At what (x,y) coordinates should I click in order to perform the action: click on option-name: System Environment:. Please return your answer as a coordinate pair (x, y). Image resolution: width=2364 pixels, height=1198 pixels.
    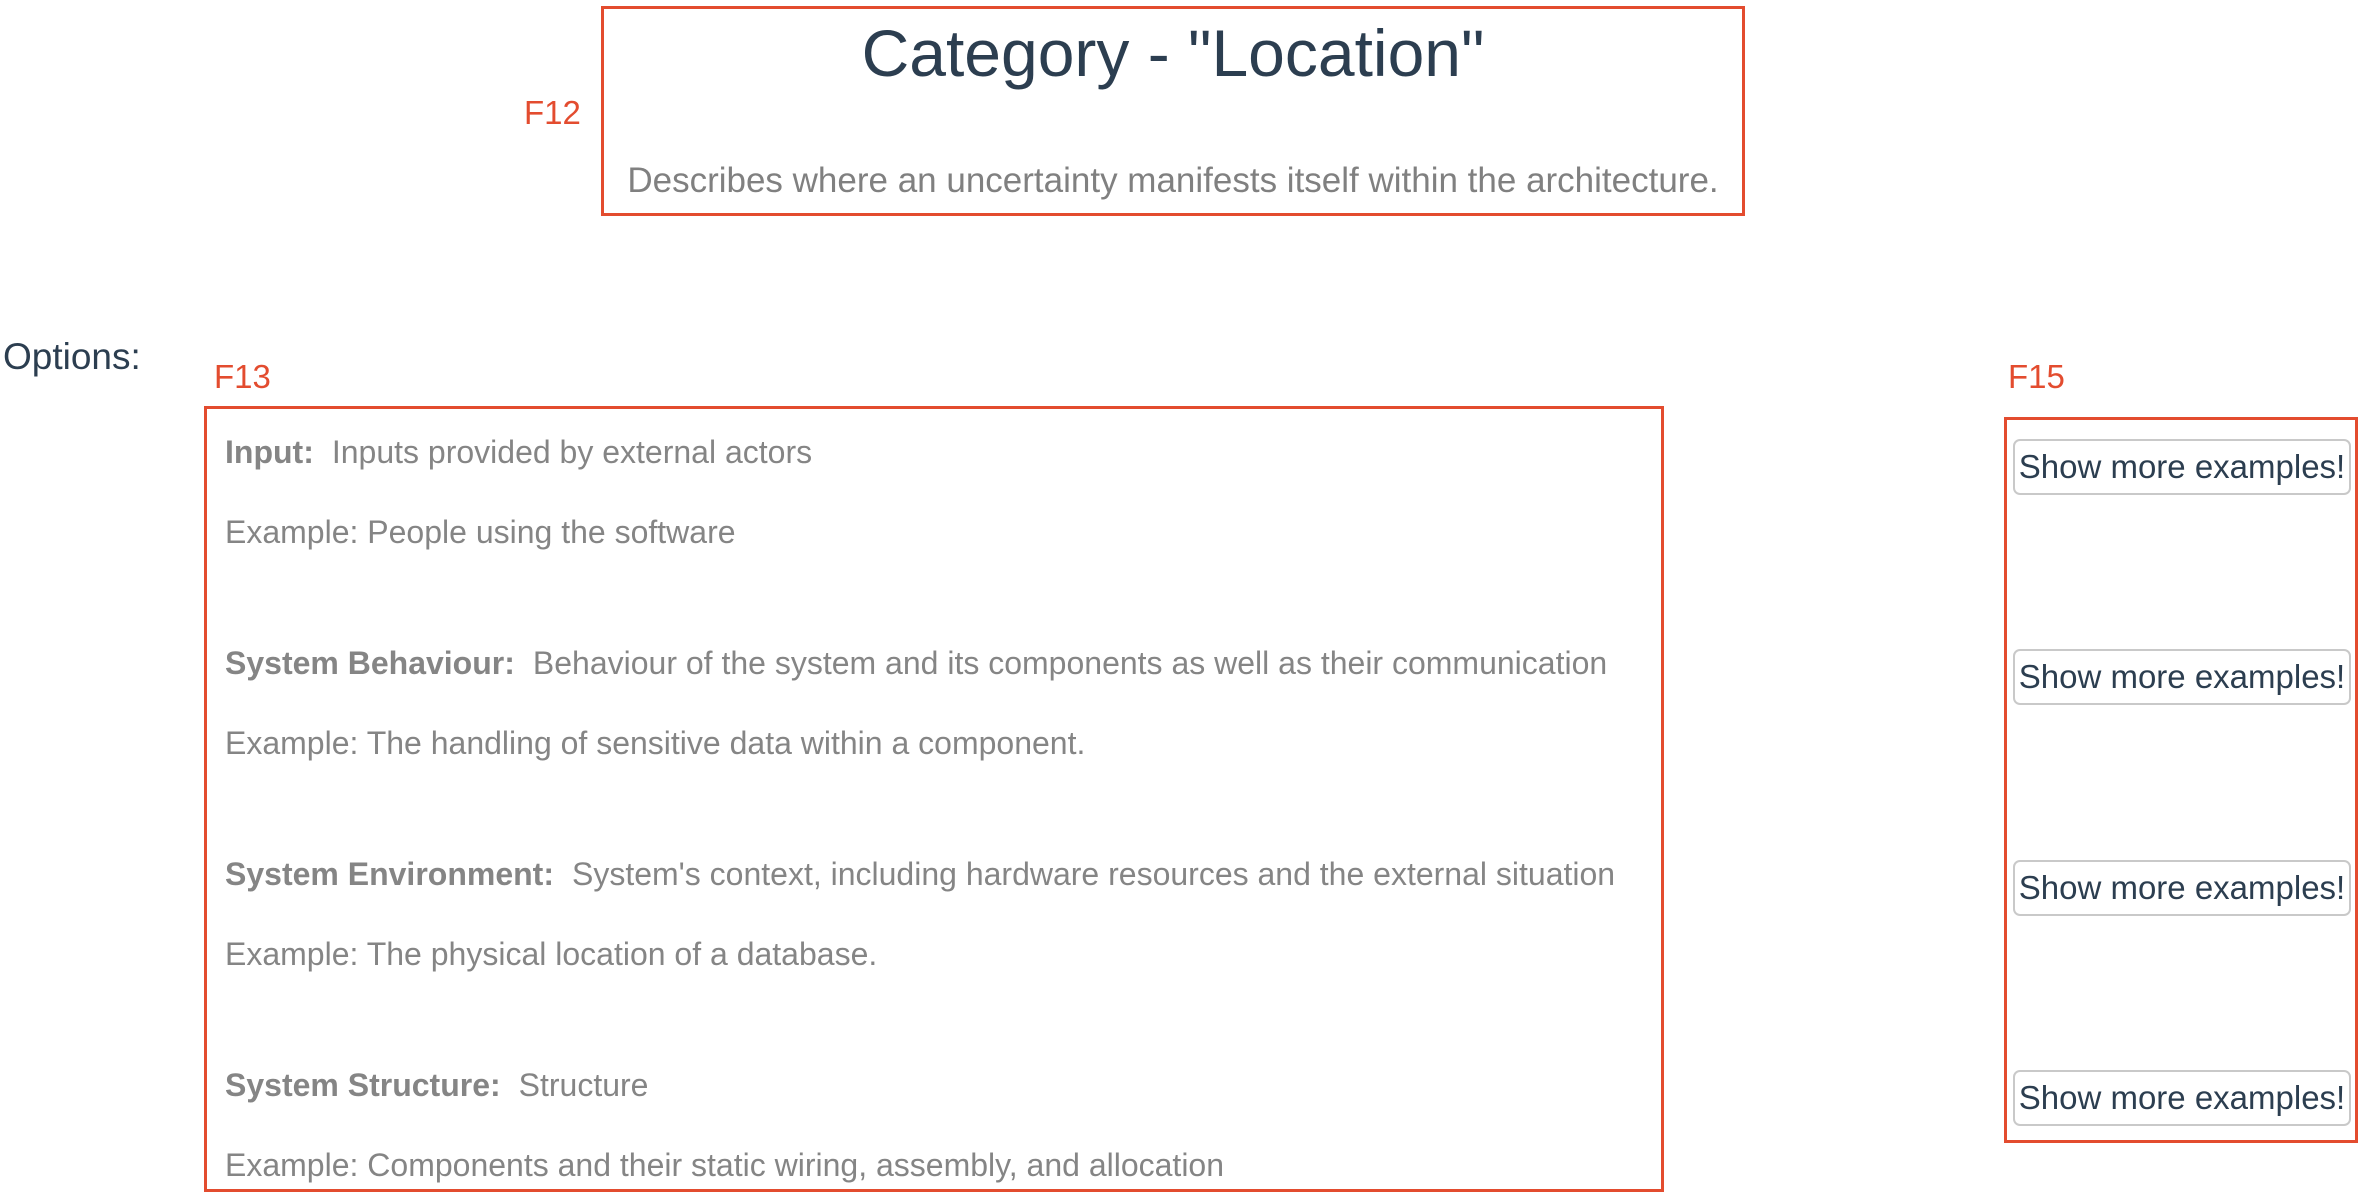
    Looking at the image, I should click on (389, 874).